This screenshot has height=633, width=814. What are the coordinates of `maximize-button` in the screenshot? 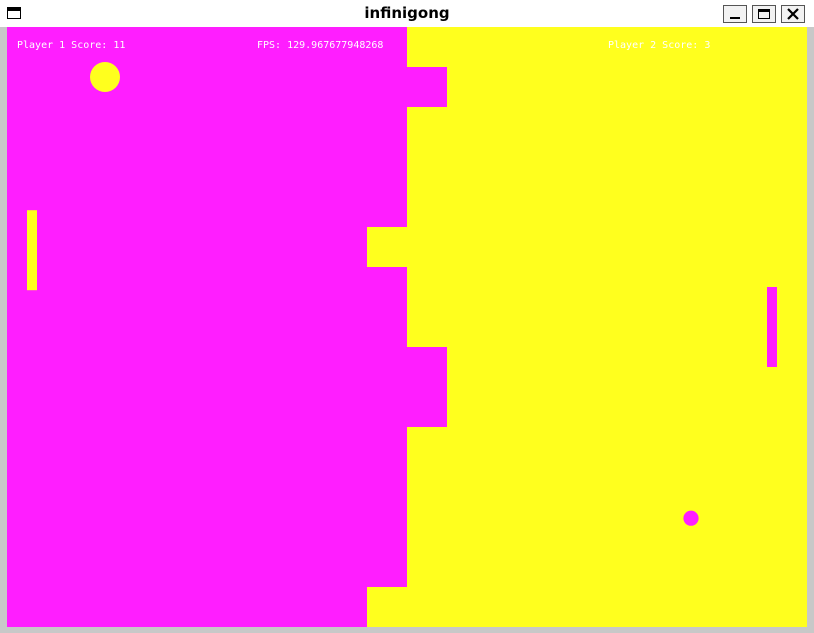 It's located at (764, 14).